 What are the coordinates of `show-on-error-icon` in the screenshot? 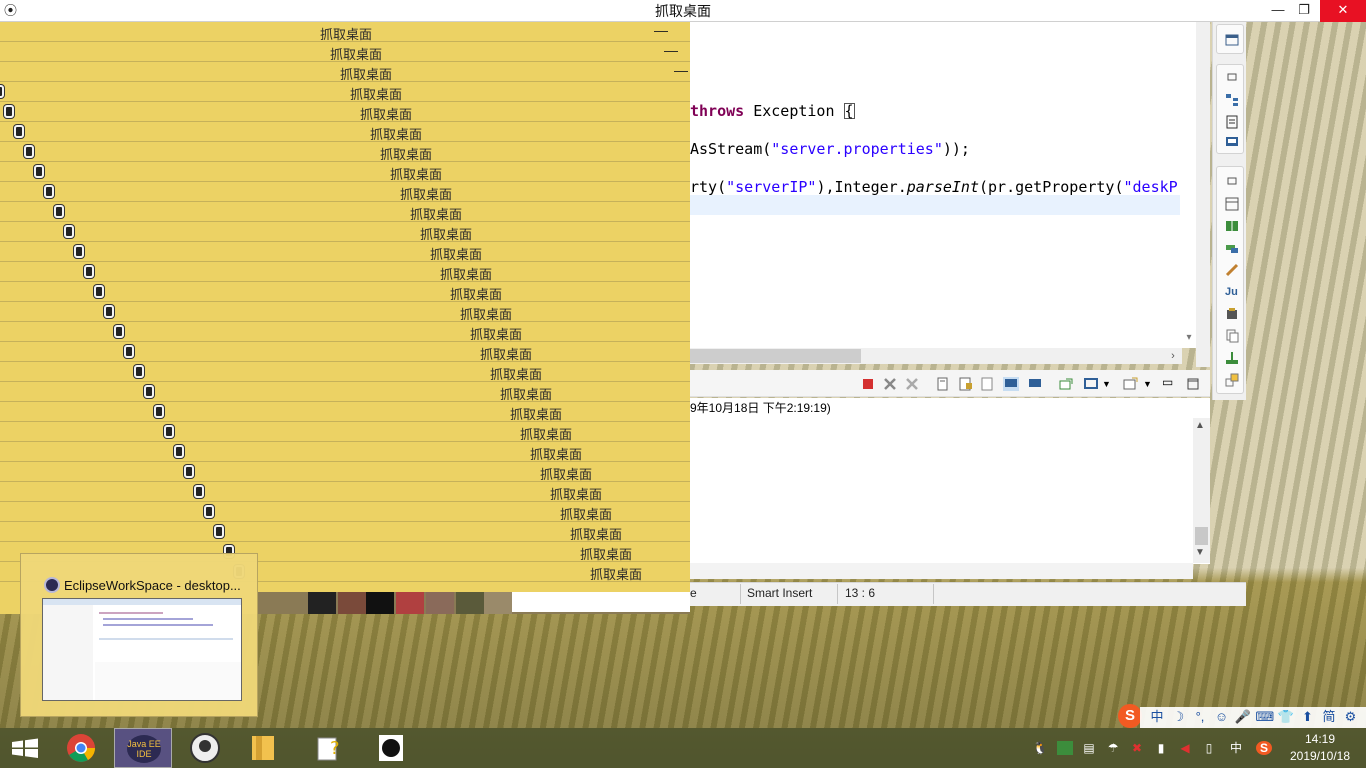 It's located at (1035, 384).